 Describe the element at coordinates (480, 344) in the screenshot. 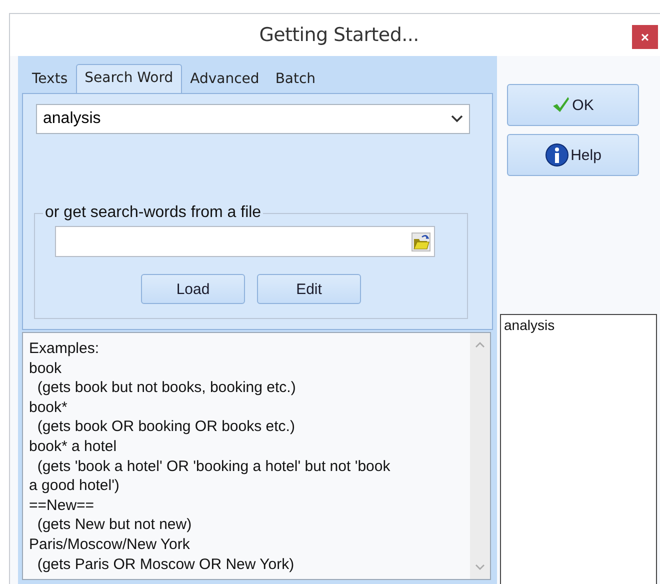

I see `chevron-up-icon` at that location.